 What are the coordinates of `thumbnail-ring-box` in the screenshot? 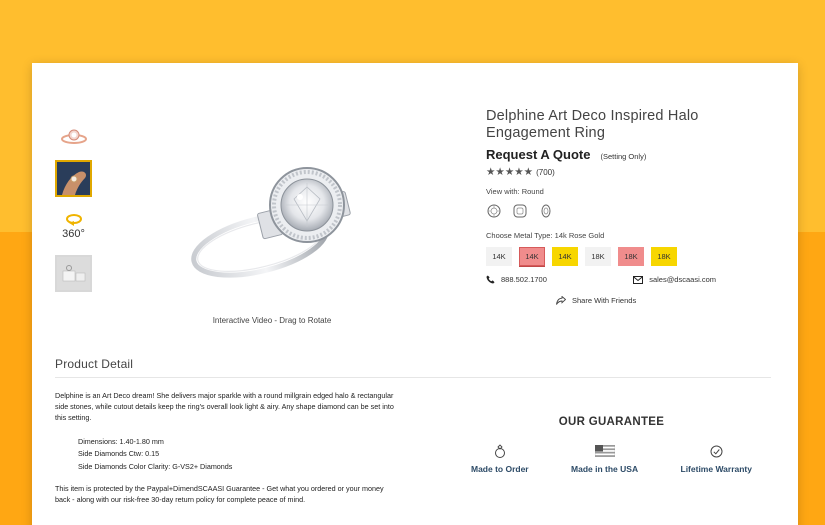 It's located at (73, 273).